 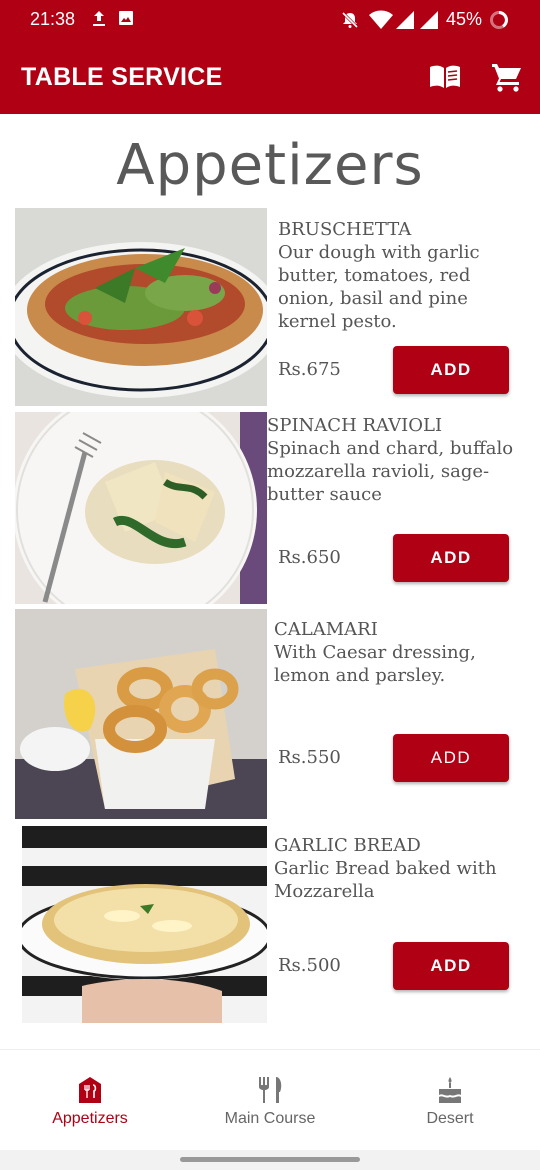 I want to click on battery-percent: 45%, so click(x=464, y=19).